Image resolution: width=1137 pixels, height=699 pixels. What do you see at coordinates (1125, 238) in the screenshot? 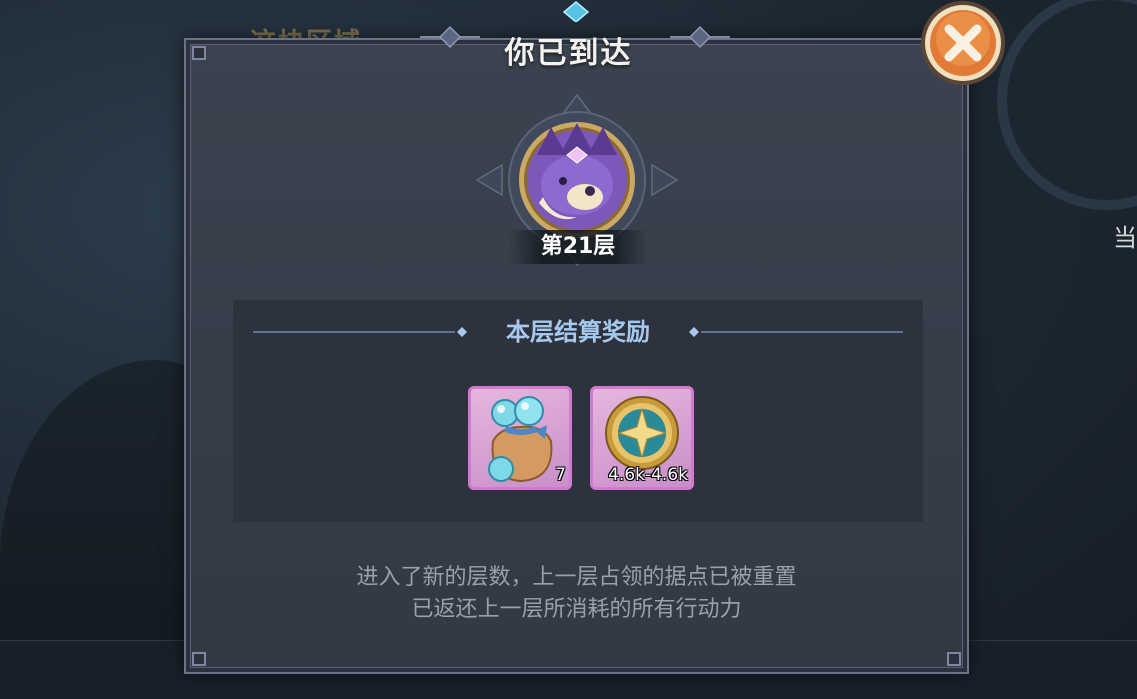
I see `background-side-text: 当` at bounding box center [1125, 238].